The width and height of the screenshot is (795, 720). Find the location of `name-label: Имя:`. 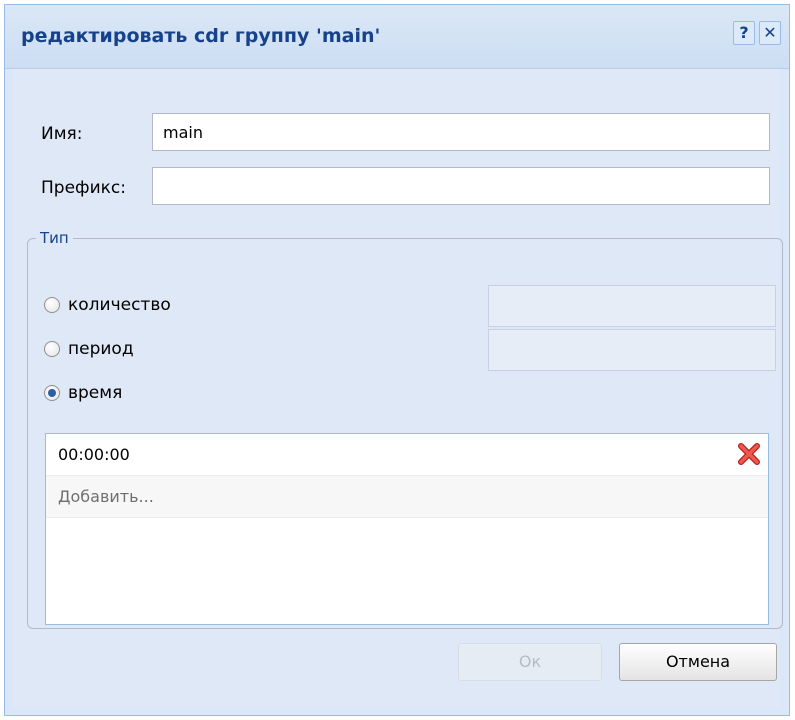

name-label: Имя: is located at coordinates (62, 134).